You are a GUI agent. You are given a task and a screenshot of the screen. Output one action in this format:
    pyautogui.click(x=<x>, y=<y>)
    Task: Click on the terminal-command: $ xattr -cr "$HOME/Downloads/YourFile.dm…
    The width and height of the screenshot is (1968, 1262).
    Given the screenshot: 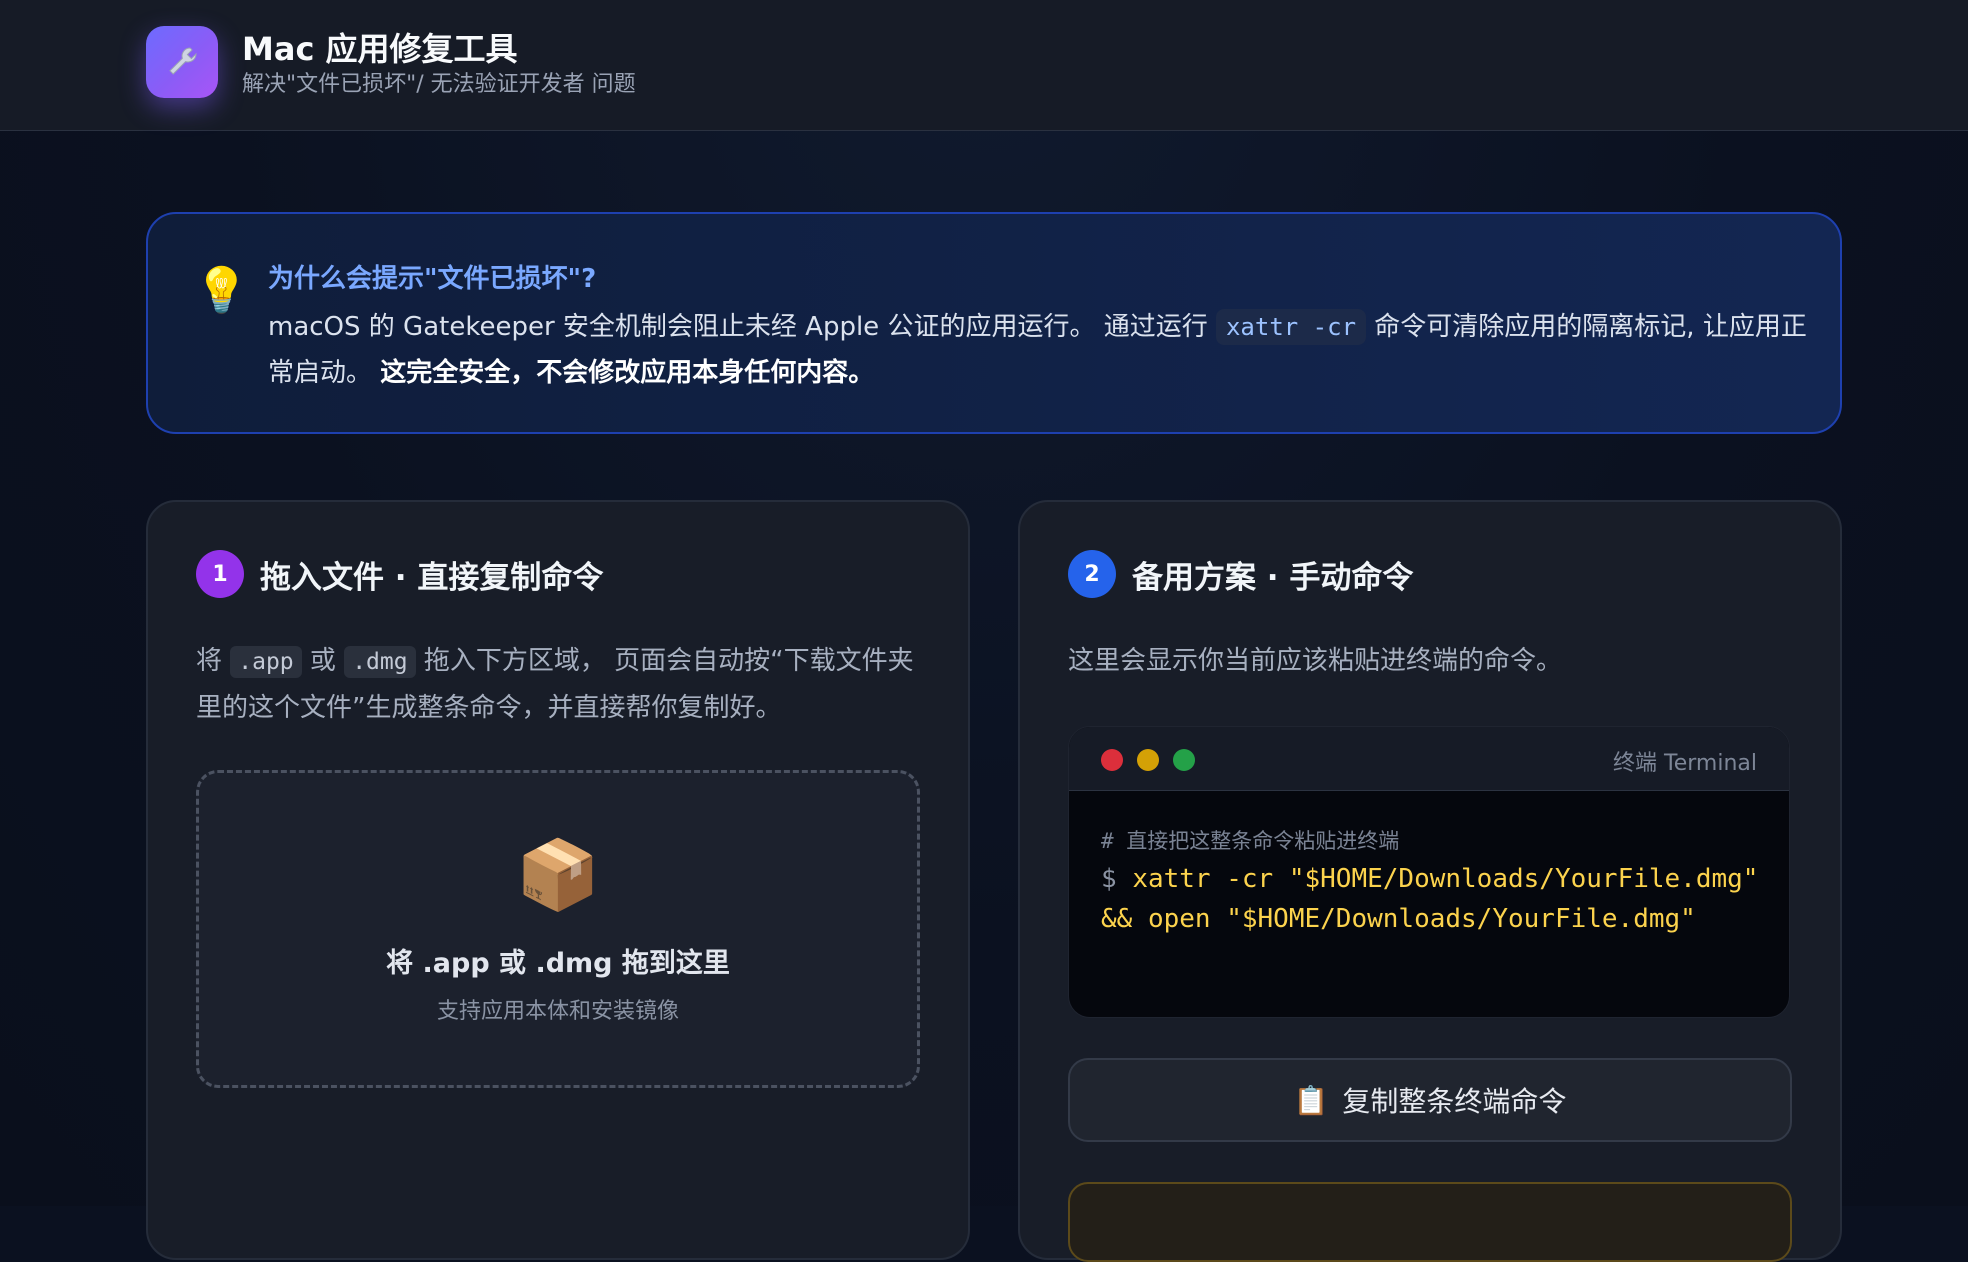 What is the action you would take?
    pyautogui.click(x=1431, y=899)
    